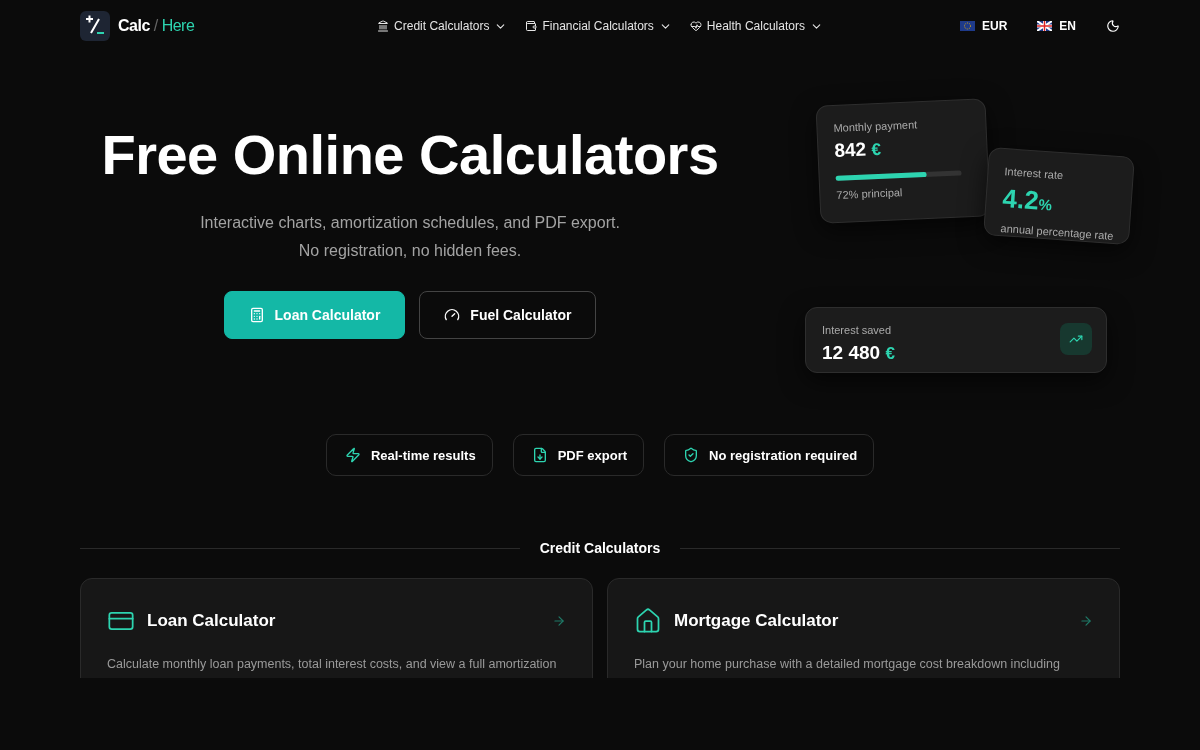 Image resolution: width=1200 pixels, height=750 pixels. Describe the element at coordinates (857, 330) in the screenshot. I see `stat-label: Interest saved` at that location.